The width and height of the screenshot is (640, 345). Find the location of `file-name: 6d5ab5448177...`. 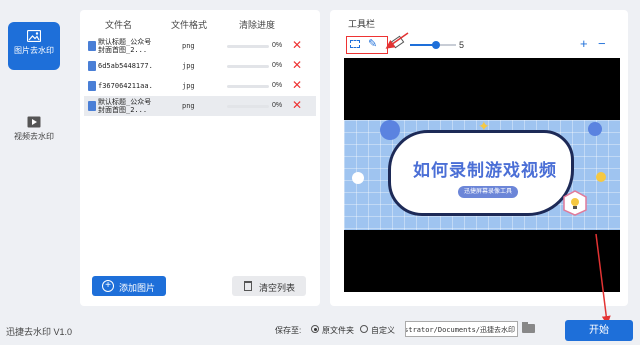

file-name: 6d5ab5448177... is located at coordinates (126, 66).